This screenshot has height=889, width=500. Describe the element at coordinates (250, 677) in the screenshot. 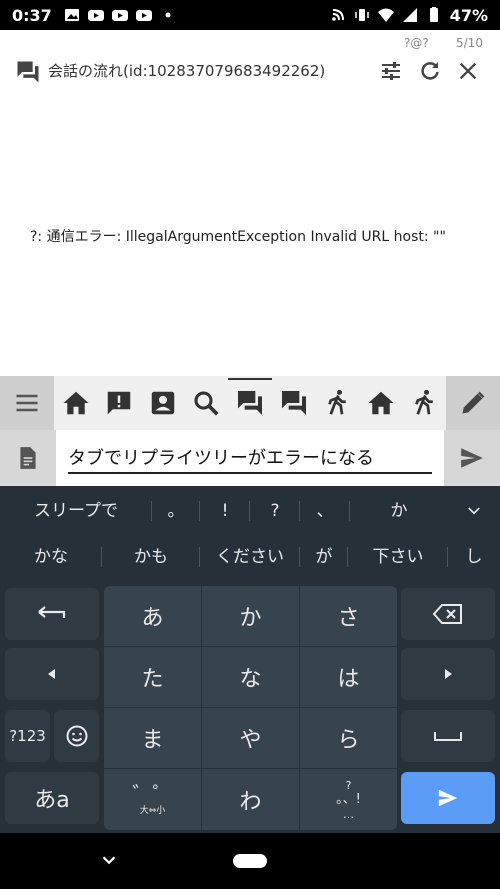

I see `key-na: な` at that location.